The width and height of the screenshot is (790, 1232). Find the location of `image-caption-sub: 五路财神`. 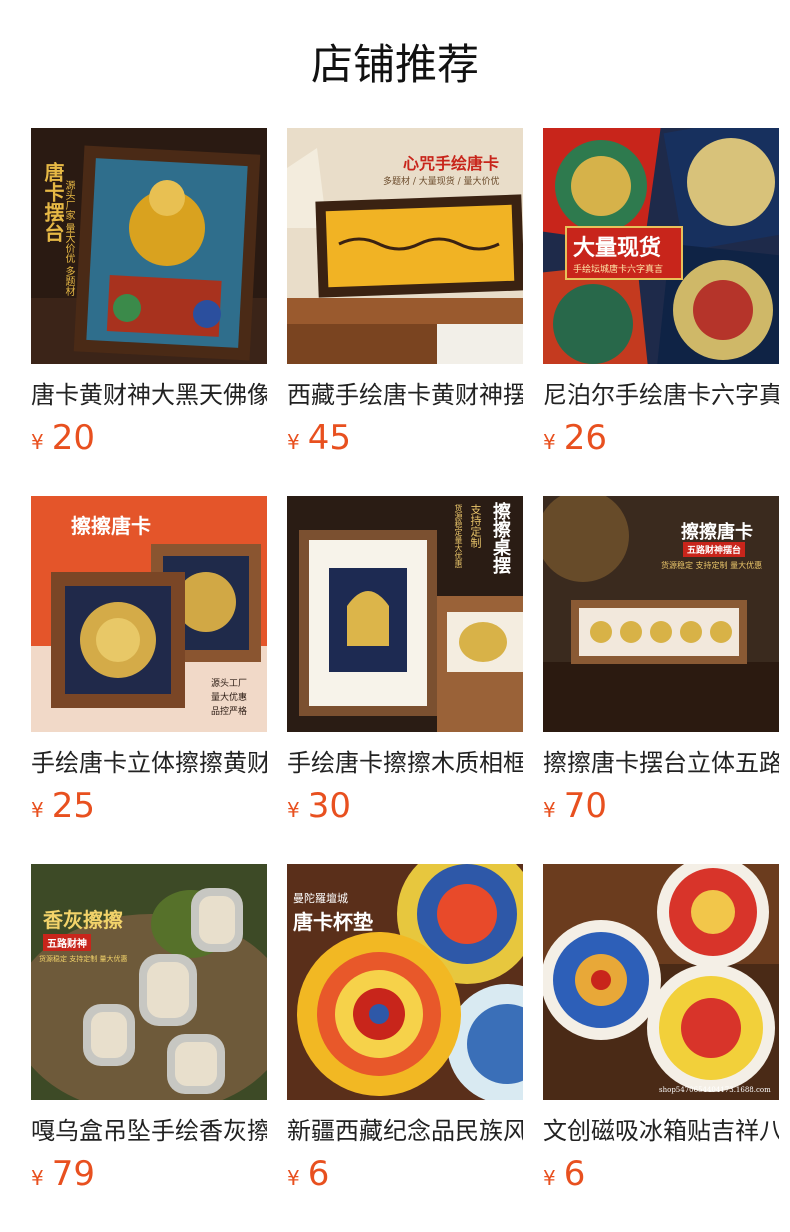

image-caption-sub: 五路财神 is located at coordinates (67, 942).